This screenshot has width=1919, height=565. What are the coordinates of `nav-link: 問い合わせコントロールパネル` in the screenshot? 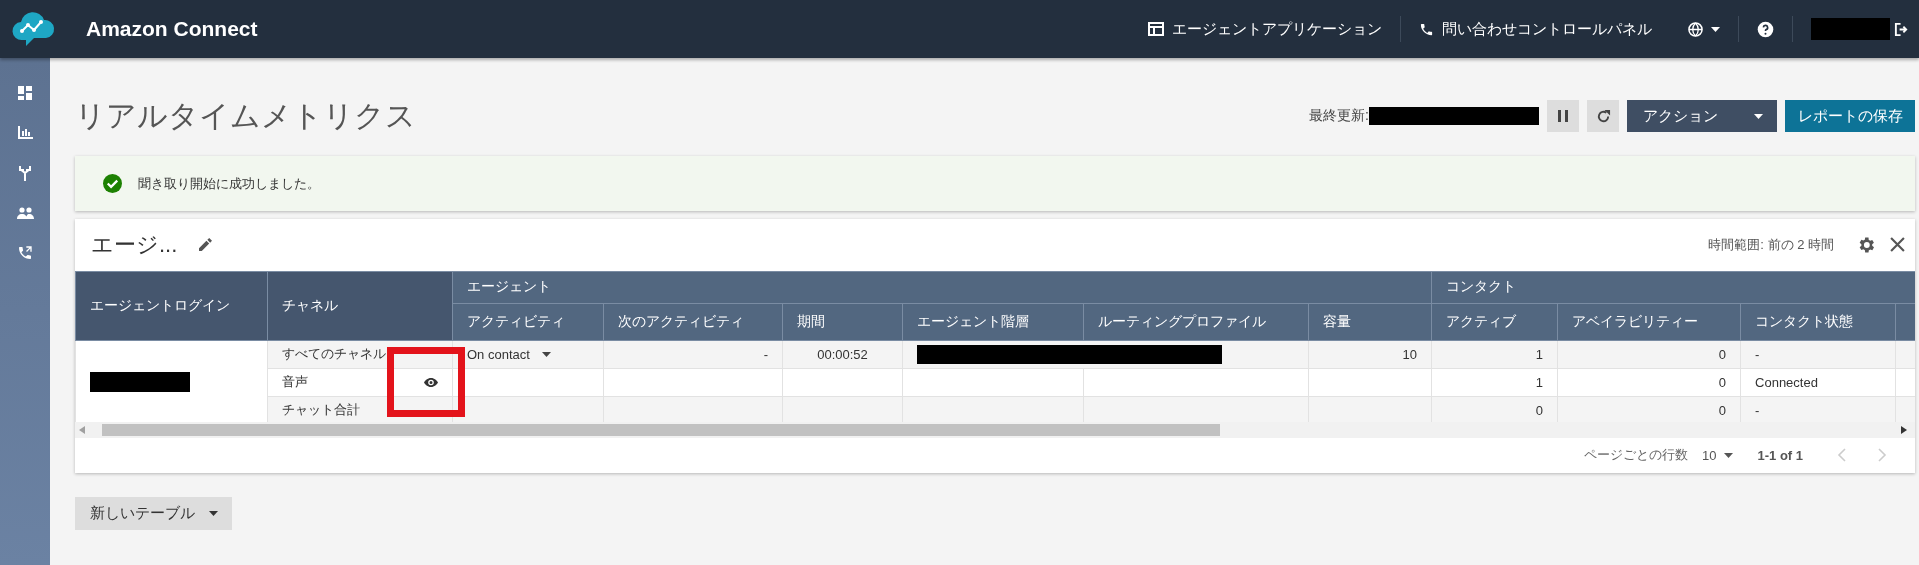 It's located at (1535, 29).